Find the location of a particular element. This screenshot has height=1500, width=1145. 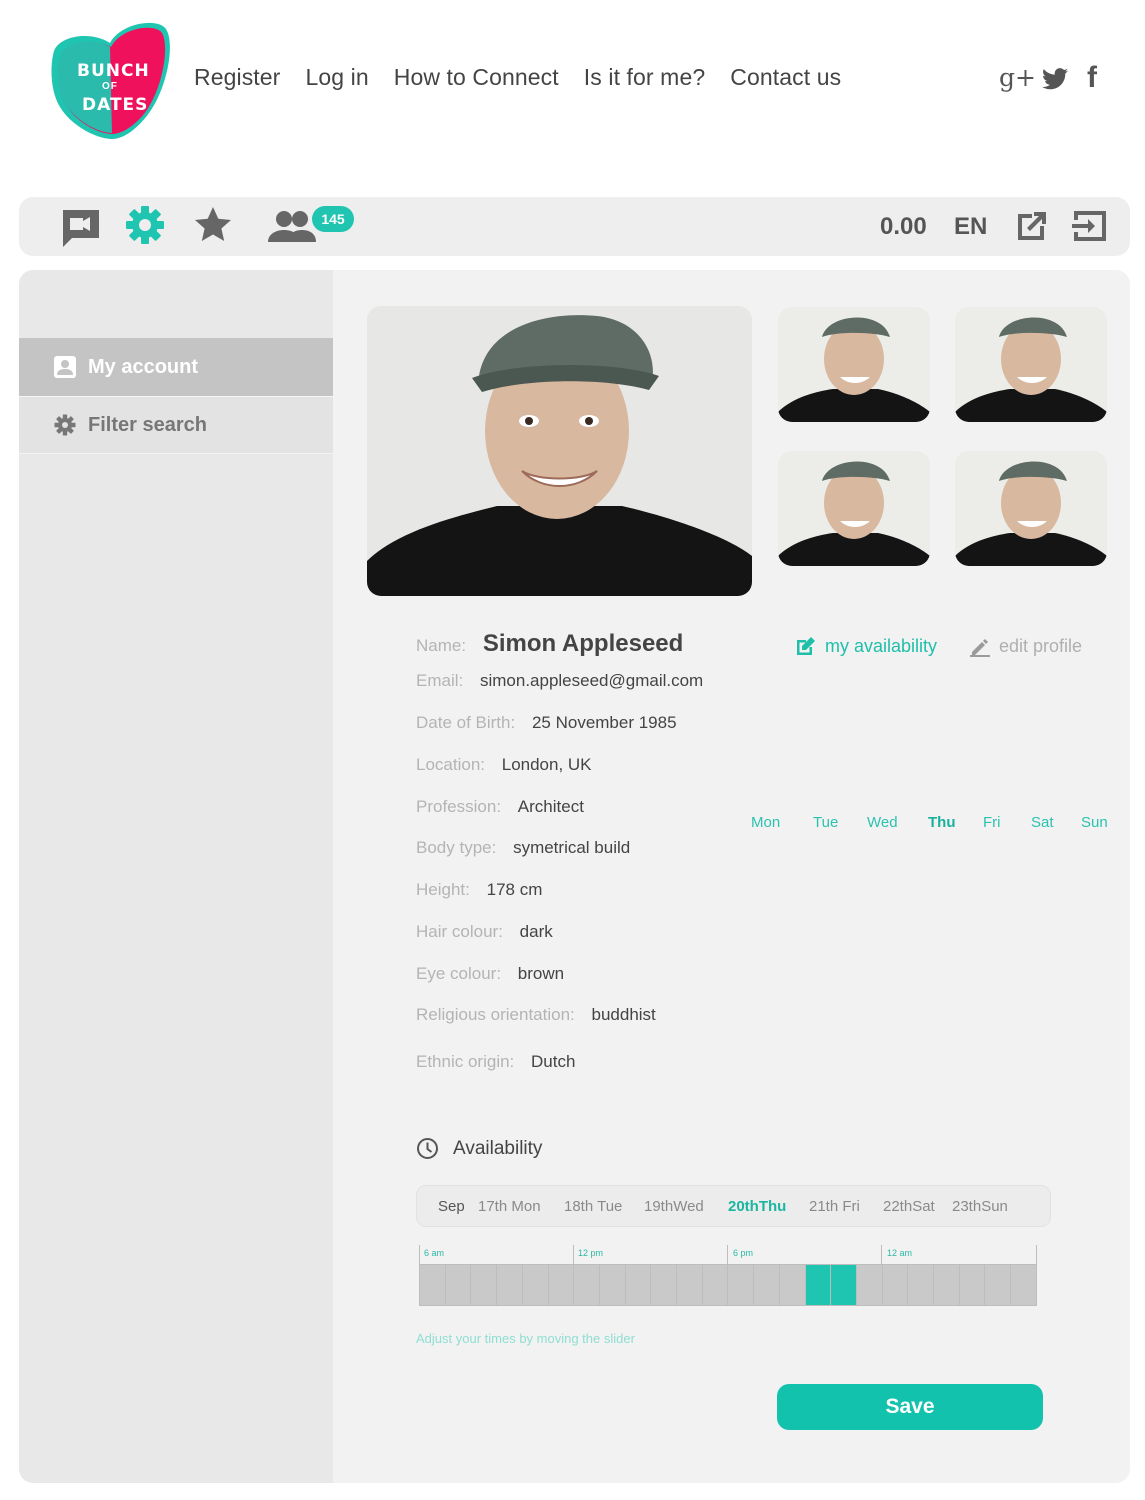

weekday-thu: Thu is located at coordinates (942, 822).